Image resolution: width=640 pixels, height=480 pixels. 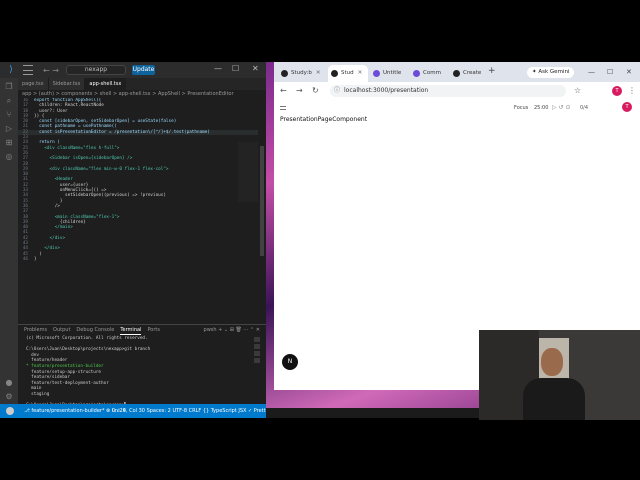 I want to click on remote-indicator-icon, so click(x=10, y=411).